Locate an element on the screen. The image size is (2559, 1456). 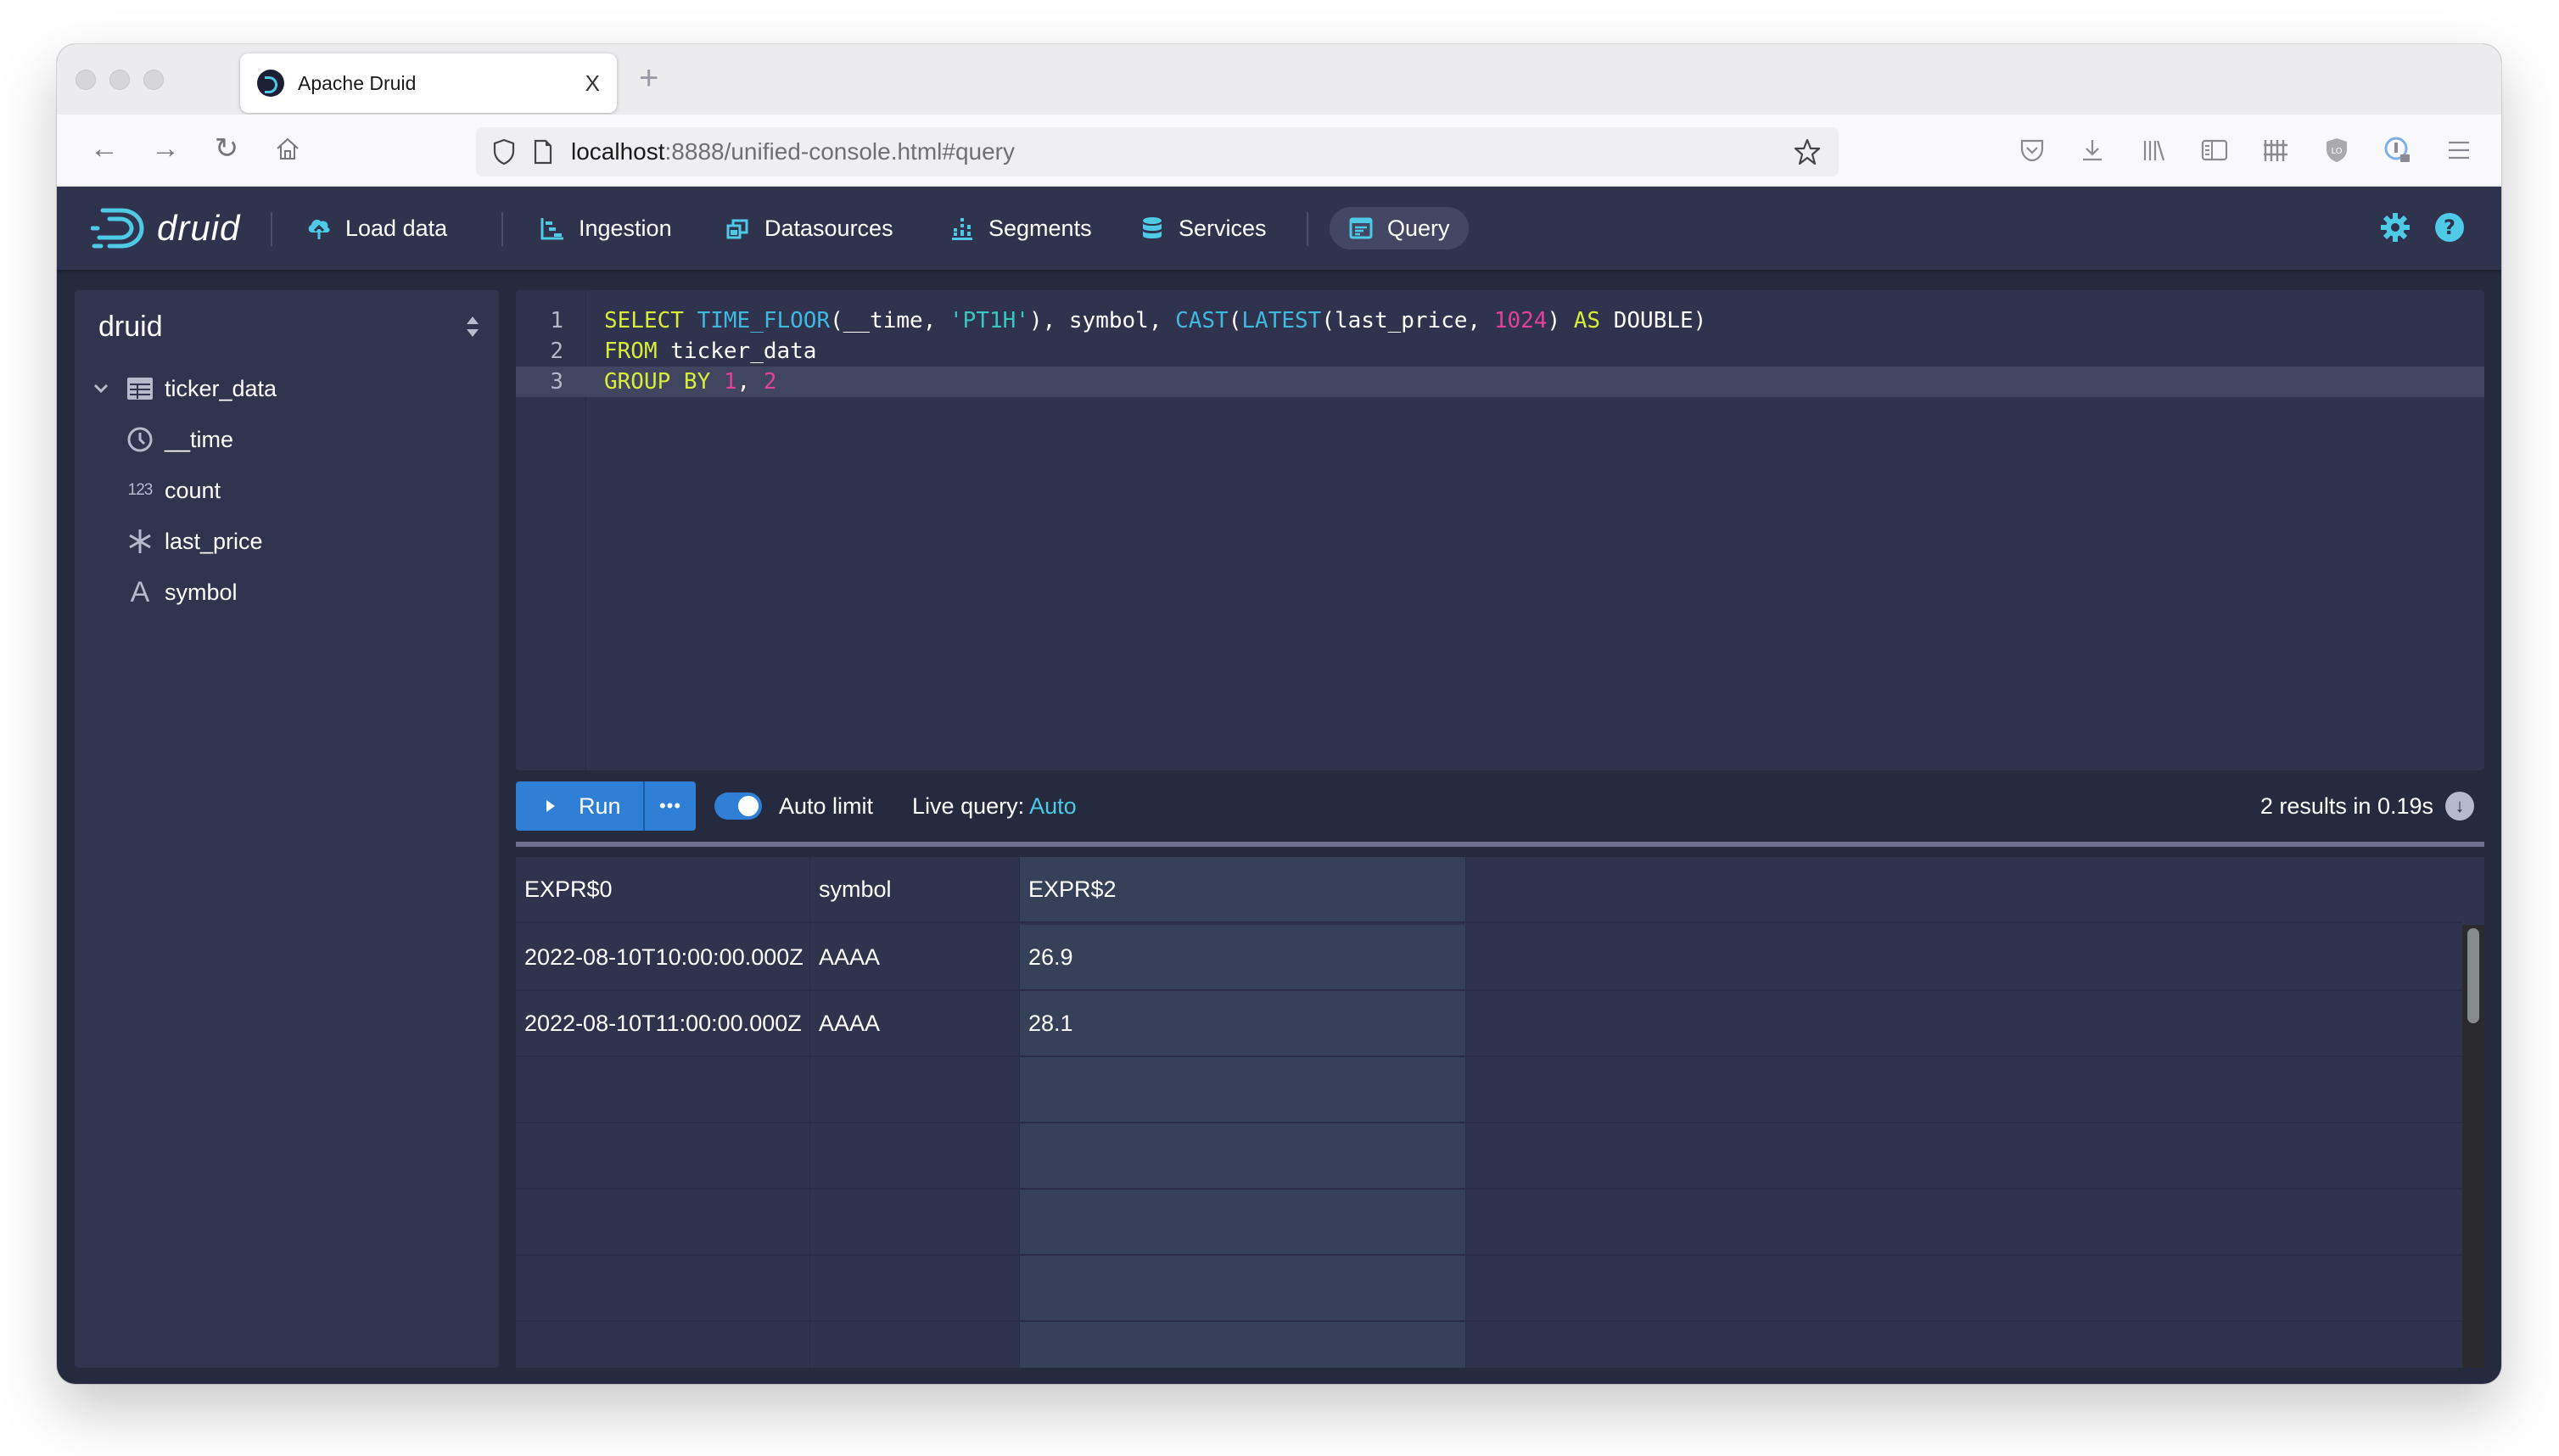
nav-label: Segments is located at coordinates (1040, 228).